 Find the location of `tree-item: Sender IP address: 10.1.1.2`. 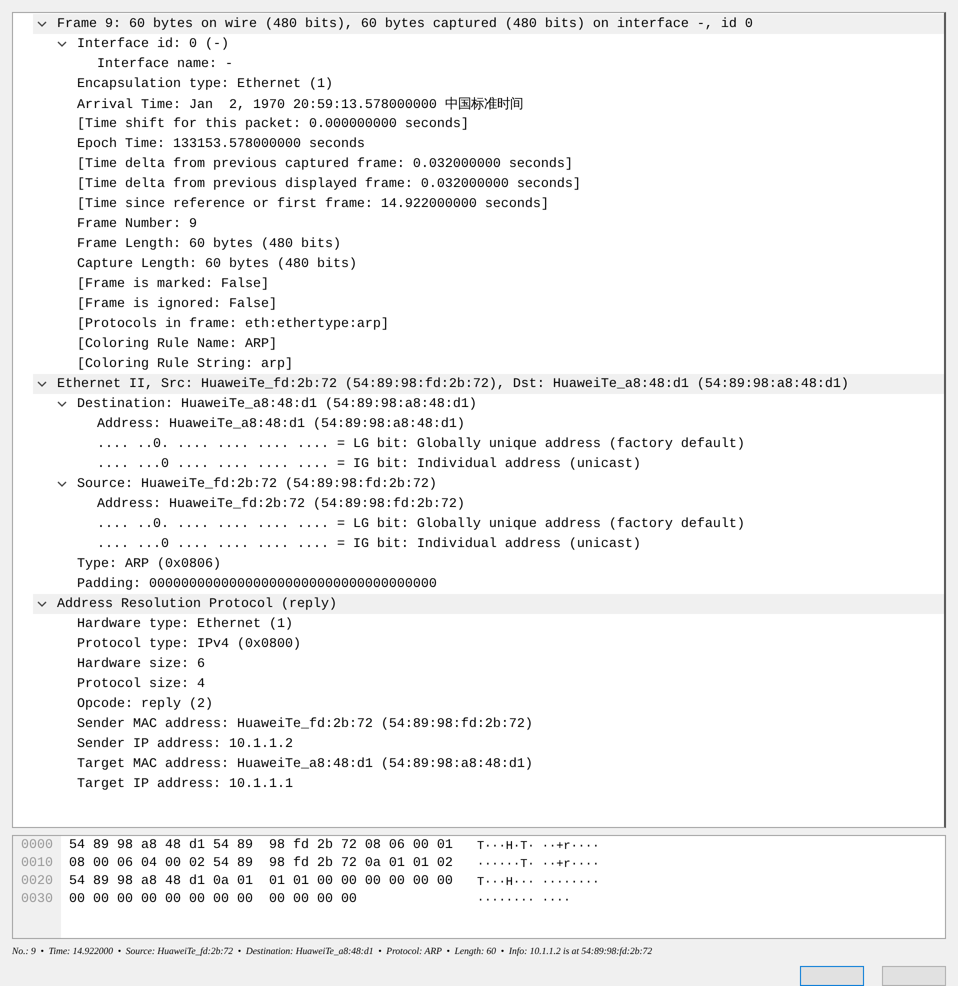

tree-item: Sender IP address: 10.1.1.2 is located at coordinates (185, 744).